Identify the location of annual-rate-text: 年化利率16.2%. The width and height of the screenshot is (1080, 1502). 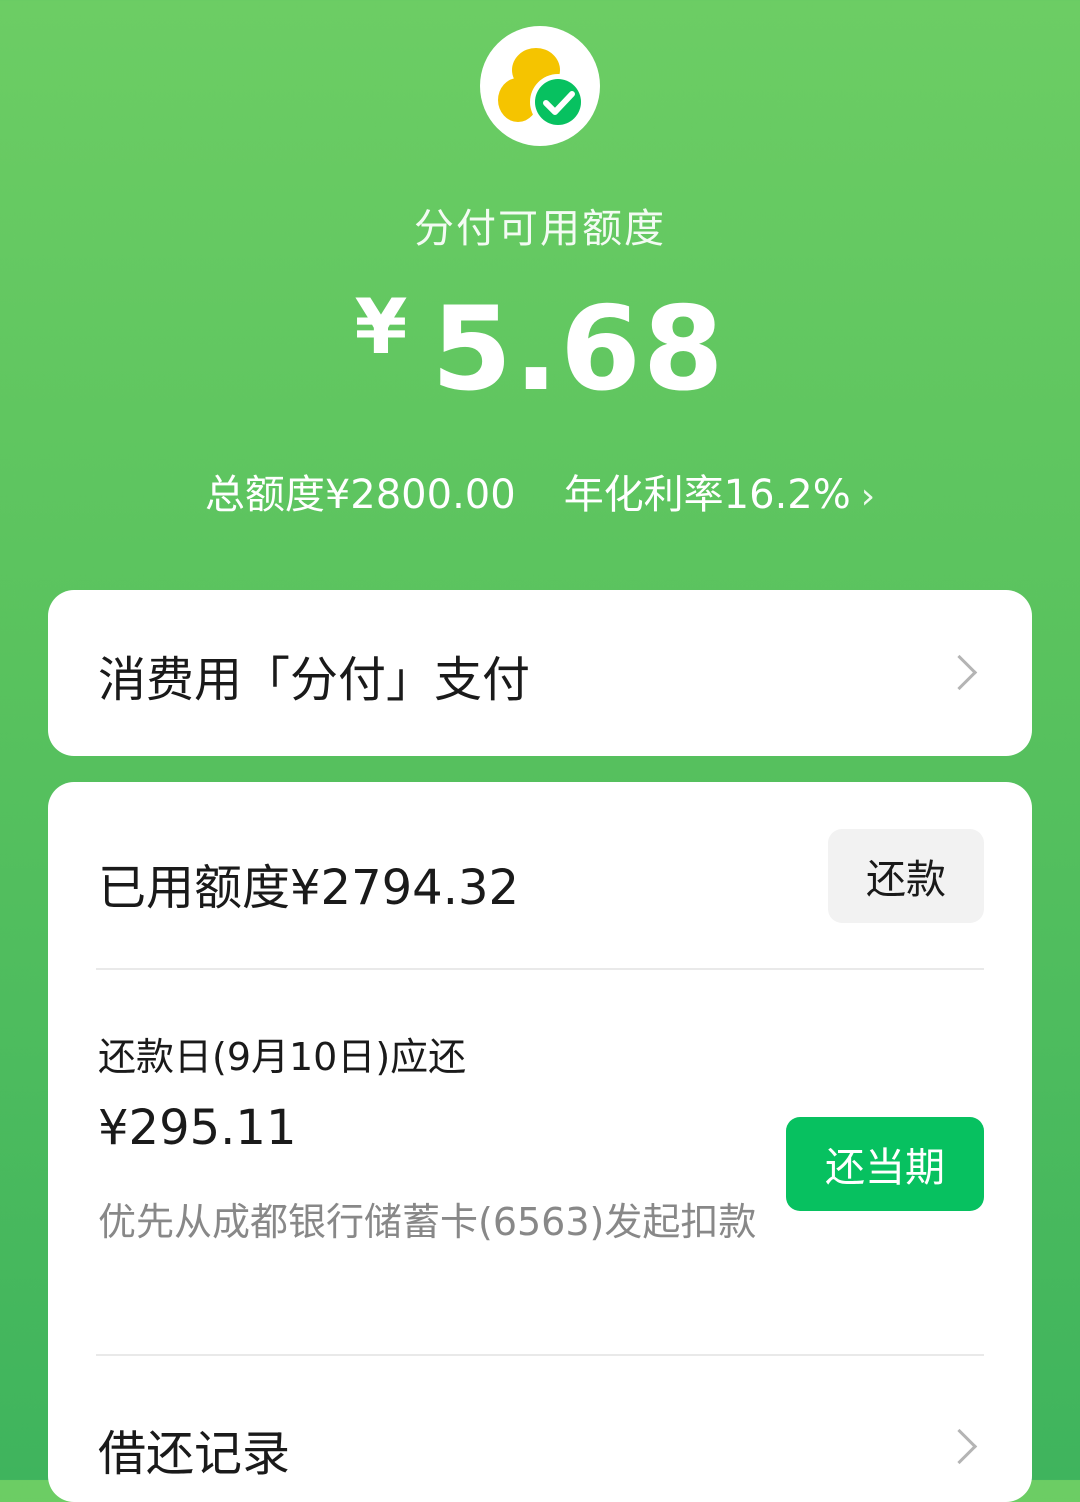
(707, 495).